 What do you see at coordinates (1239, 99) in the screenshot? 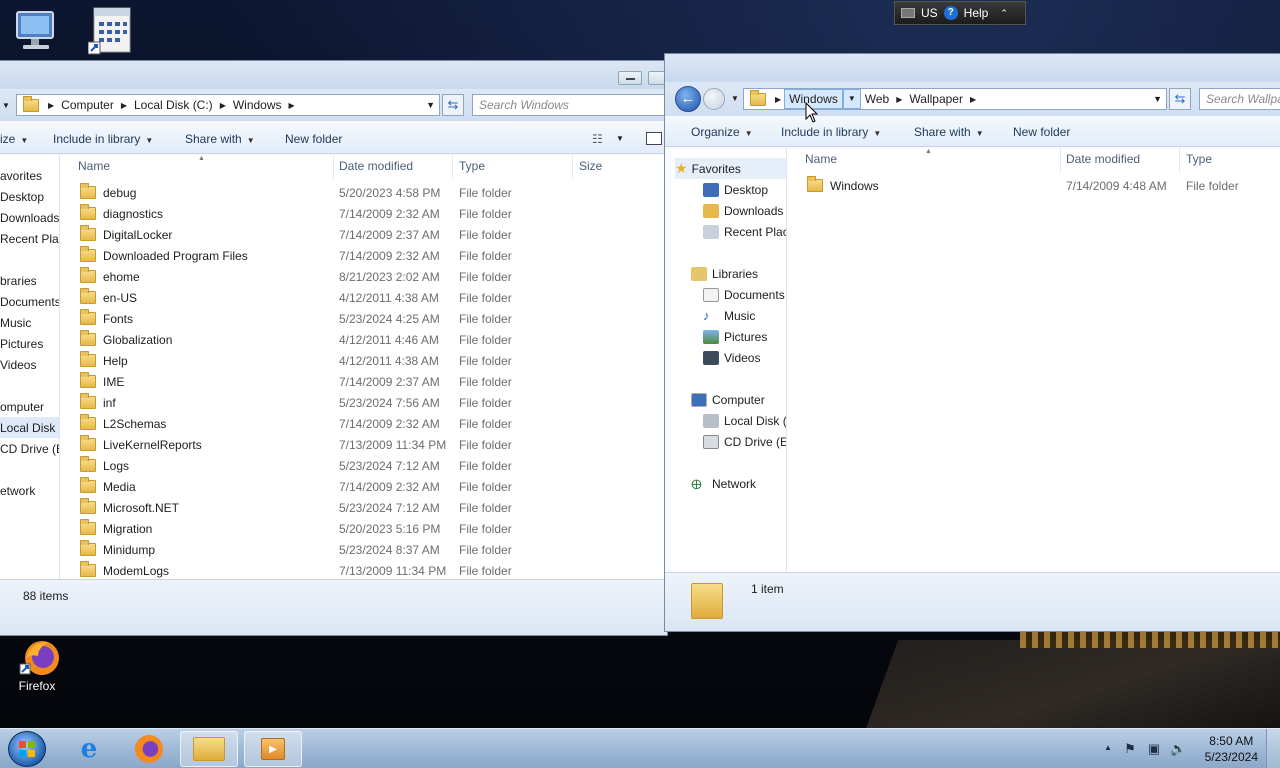
I see `right-search-input: Search Wallpa` at bounding box center [1239, 99].